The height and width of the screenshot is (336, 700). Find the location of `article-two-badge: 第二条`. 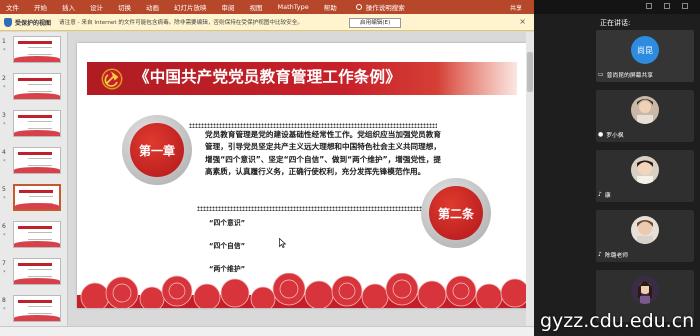

article-two-badge: 第二条 is located at coordinates (456, 213).